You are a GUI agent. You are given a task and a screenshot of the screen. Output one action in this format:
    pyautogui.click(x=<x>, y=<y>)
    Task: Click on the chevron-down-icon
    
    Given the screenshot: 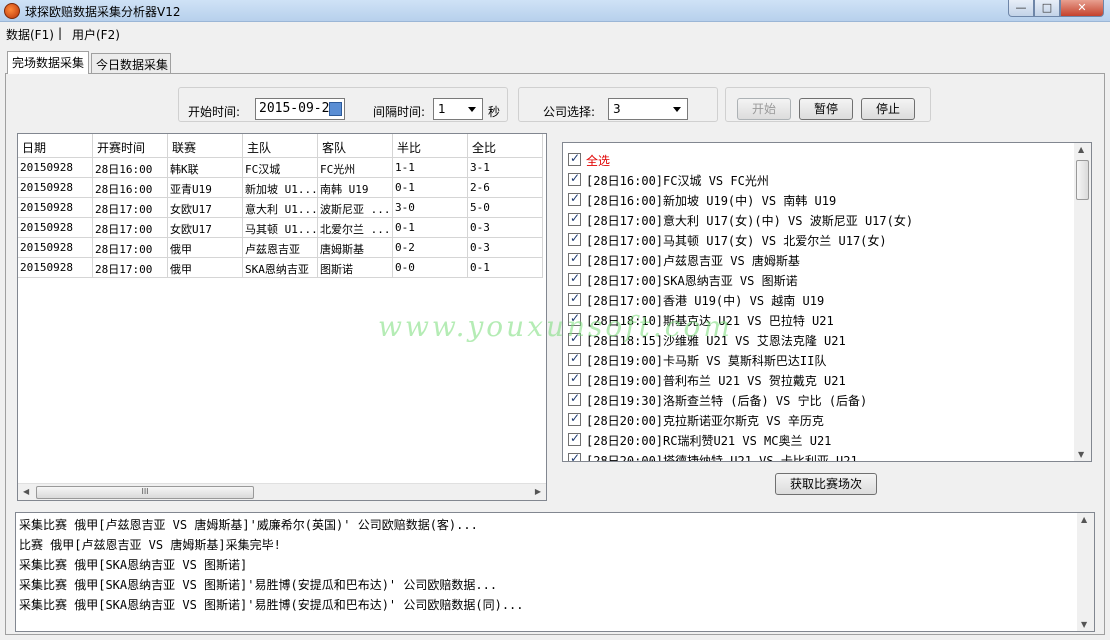 What is the action you would take?
    pyautogui.click(x=677, y=109)
    